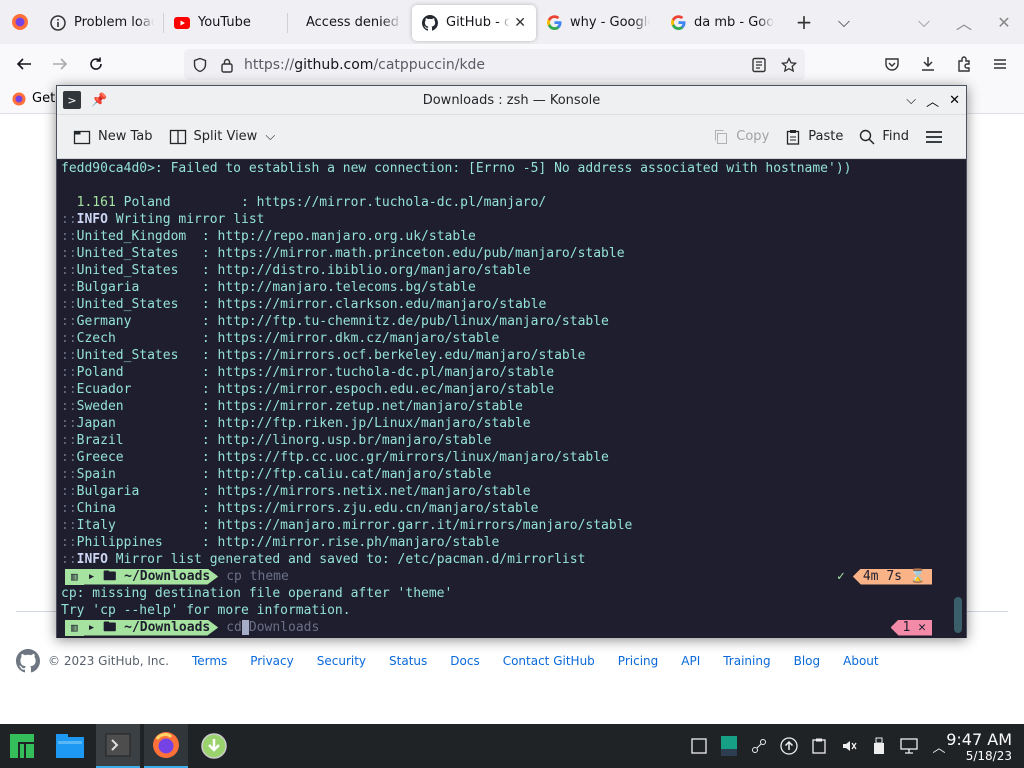 This screenshot has height=768, width=1024. What do you see at coordinates (879, 746) in the screenshot?
I see `tray-usb-devices` at bounding box center [879, 746].